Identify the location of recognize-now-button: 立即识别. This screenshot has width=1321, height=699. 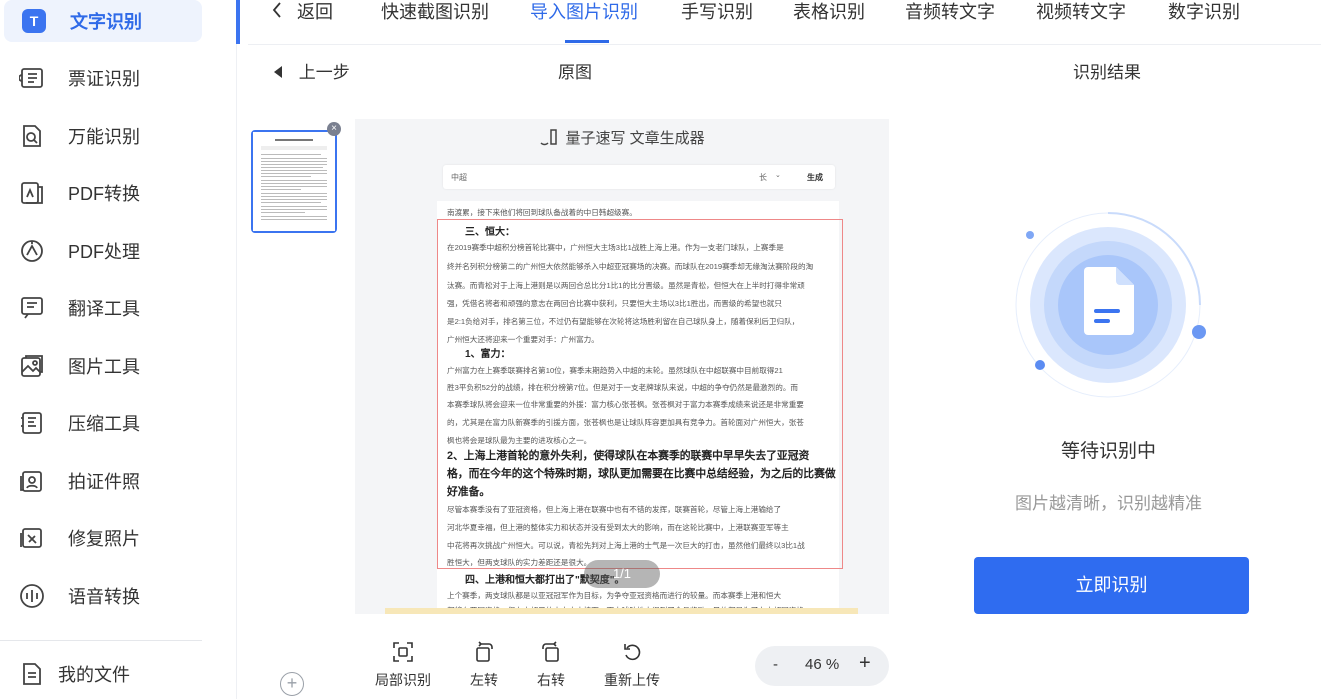
(1111, 585).